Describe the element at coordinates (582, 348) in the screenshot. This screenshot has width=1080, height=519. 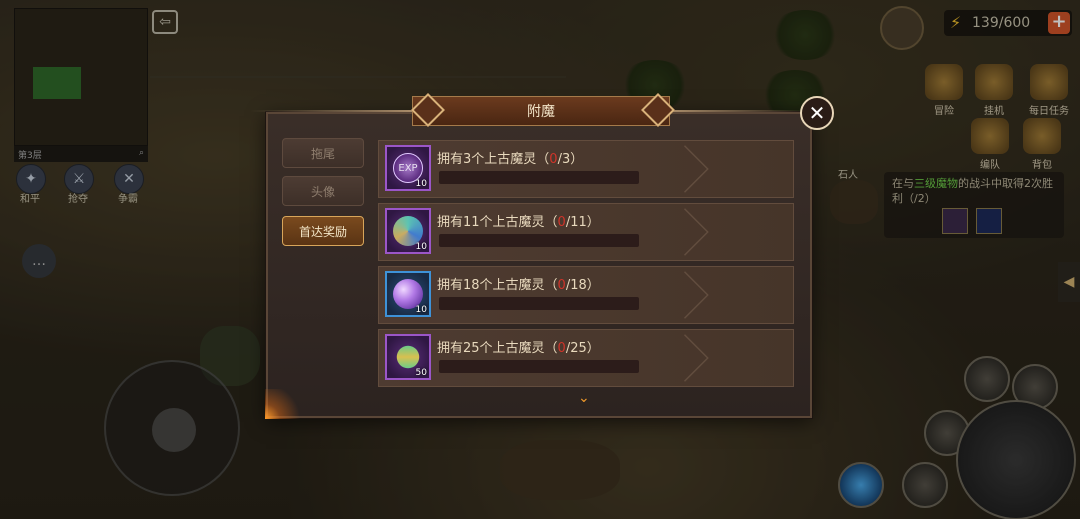
I see `reward-target-count: /25）` at that location.